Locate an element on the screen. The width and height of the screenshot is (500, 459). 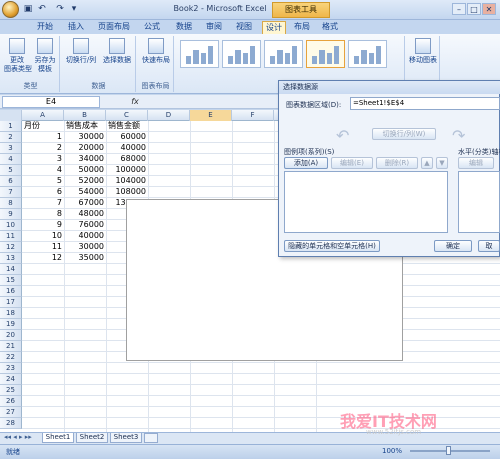
series-list is located at coordinates (366, 202).